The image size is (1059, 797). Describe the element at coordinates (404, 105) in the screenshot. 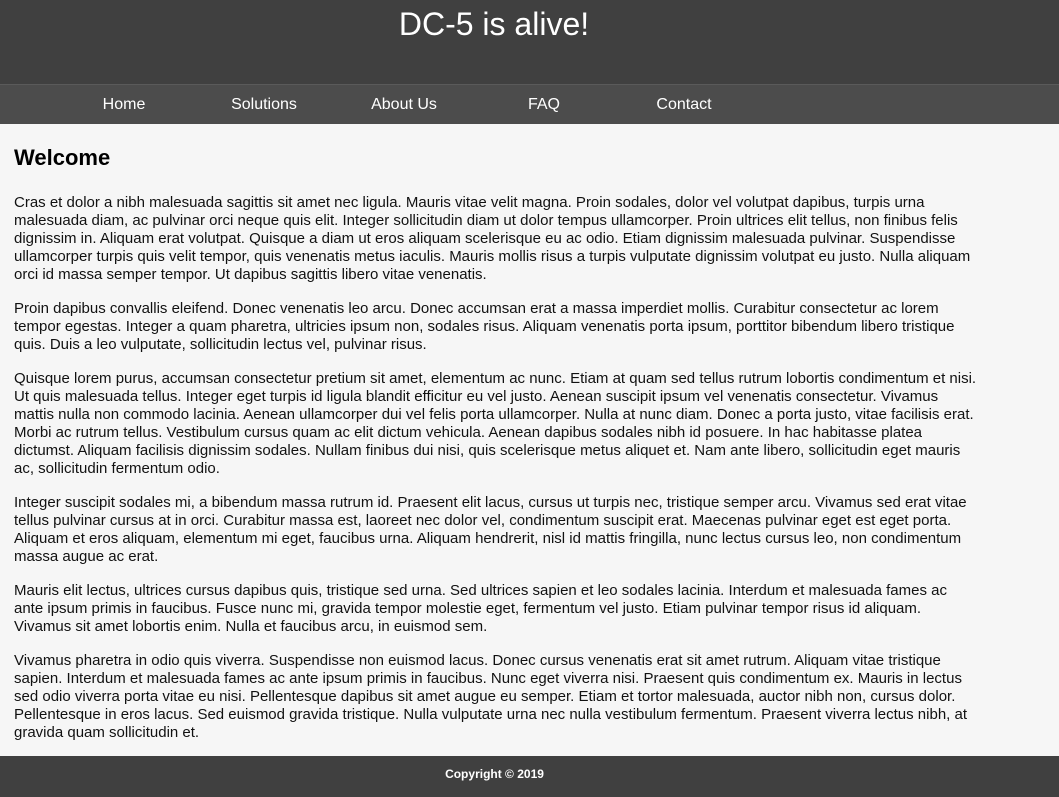

I see `nav-link-about-us: About Us` at that location.